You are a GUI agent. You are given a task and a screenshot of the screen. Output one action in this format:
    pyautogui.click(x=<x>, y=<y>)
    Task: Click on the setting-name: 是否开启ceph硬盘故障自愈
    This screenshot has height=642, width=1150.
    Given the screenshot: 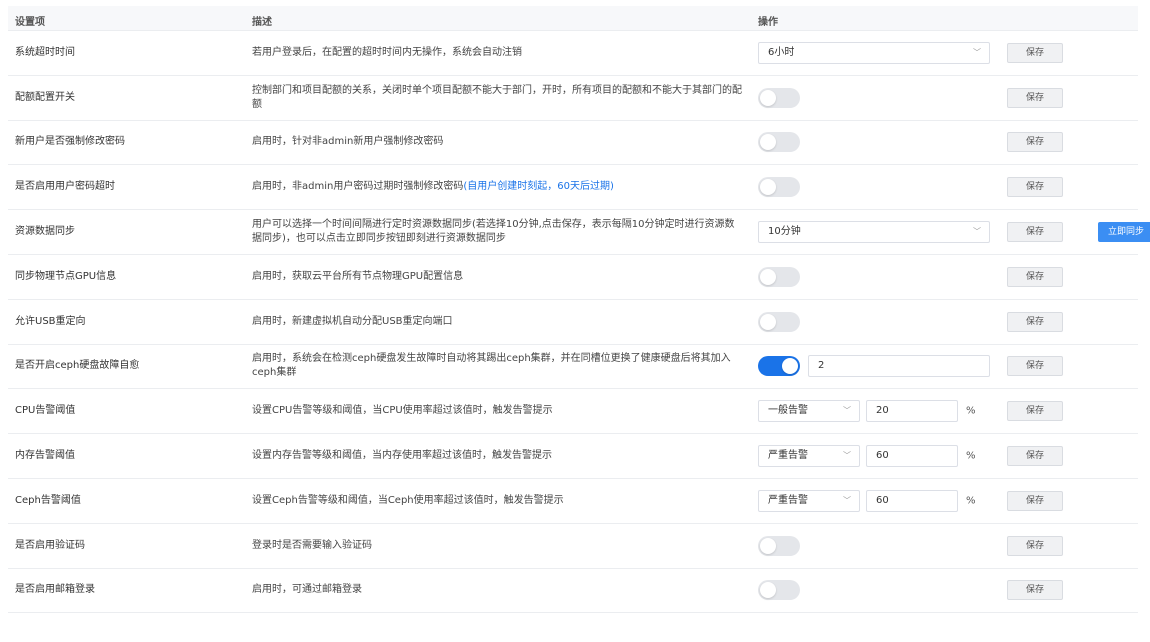 What is the action you would take?
    pyautogui.click(x=77, y=366)
    